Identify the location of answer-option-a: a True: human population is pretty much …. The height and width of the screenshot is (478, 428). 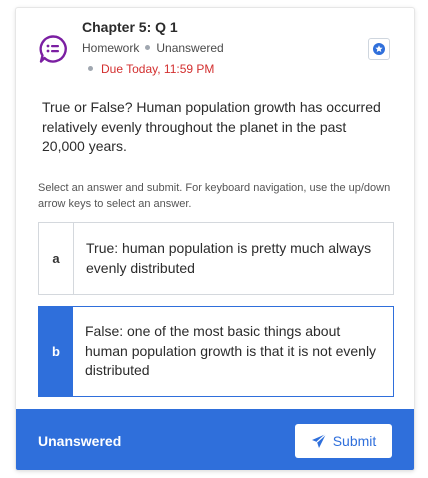
(216, 258).